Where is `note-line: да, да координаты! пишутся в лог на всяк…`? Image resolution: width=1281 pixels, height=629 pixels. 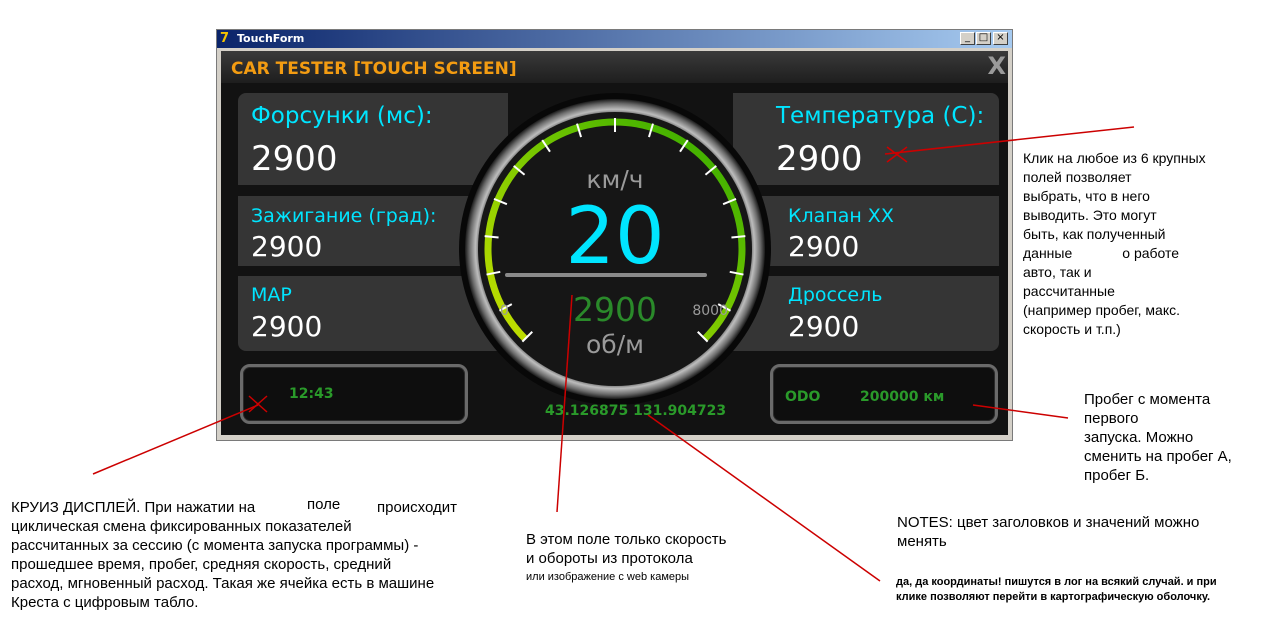
note-line: да, да координаты! пишутся в лог на всяк… is located at coordinates (1056, 582).